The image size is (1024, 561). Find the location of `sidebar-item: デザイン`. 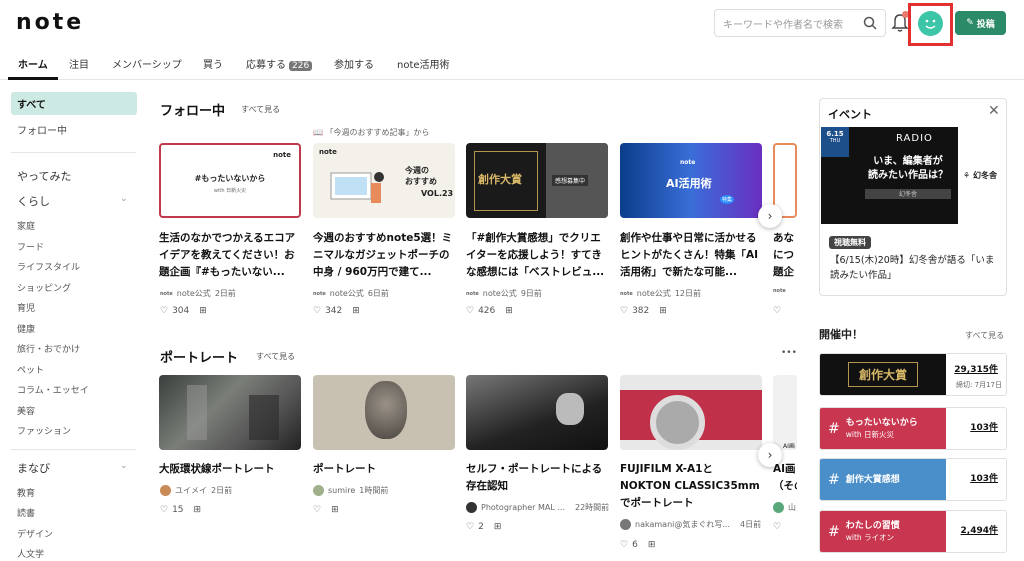

sidebar-item: デザイン is located at coordinates (35, 533).